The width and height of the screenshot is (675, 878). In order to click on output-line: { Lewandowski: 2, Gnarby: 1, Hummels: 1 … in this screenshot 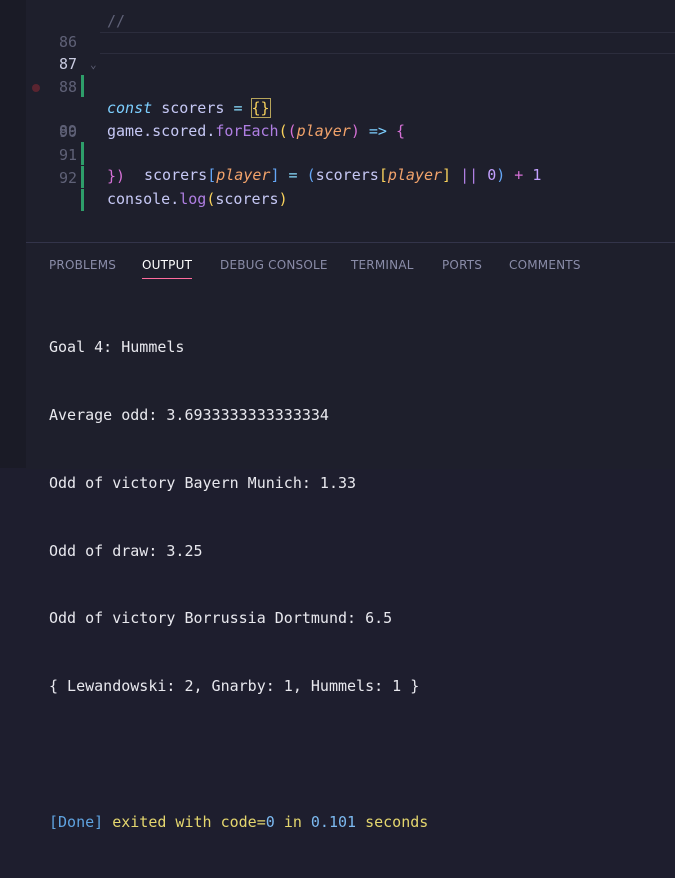, I will do `click(234, 686)`.